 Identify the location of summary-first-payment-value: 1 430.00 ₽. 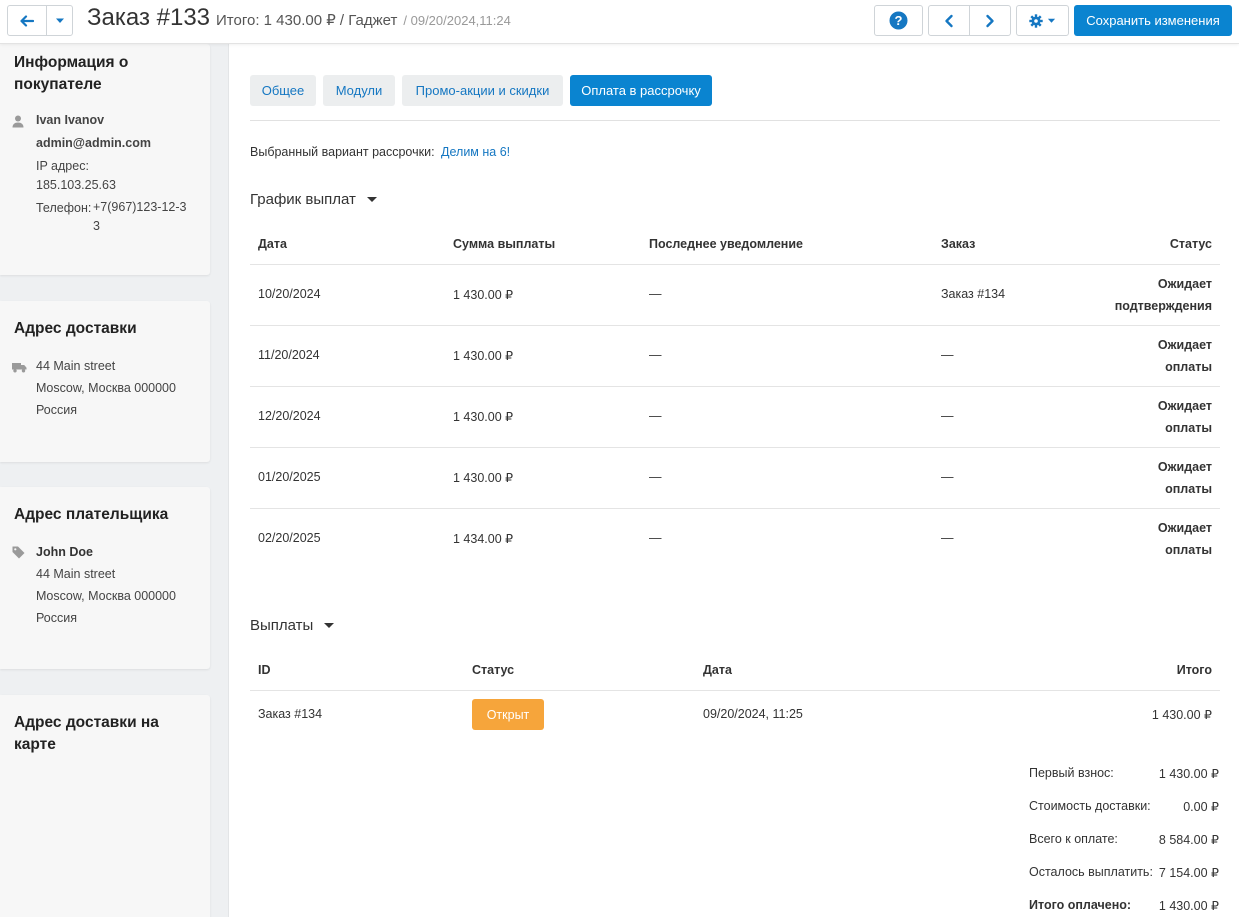
(1188, 774).